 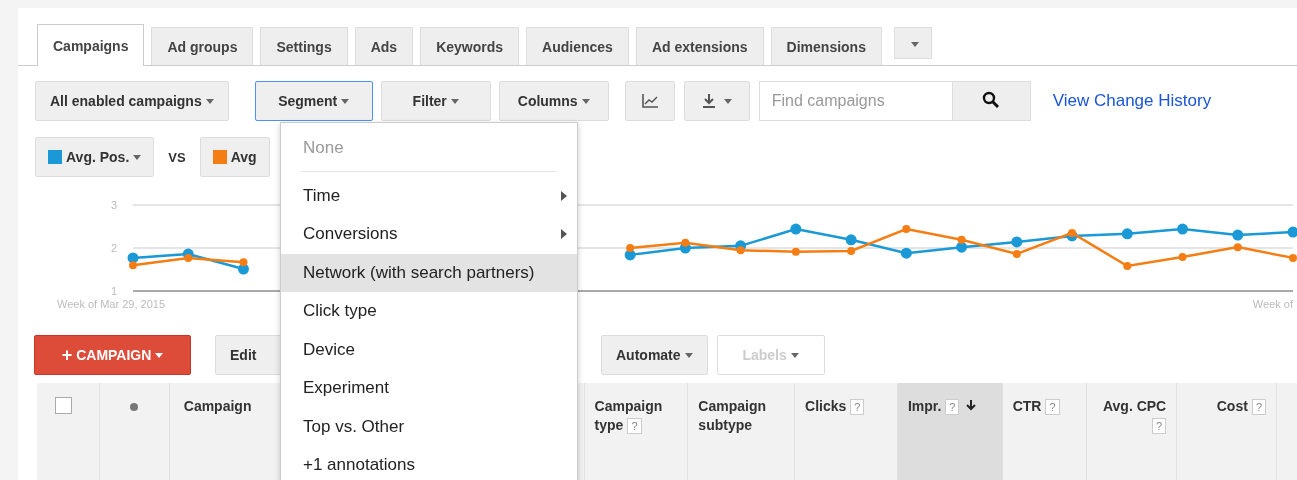 What do you see at coordinates (429, 463) in the screenshot?
I see `menu-item: +1 annotations` at bounding box center [429, 463].